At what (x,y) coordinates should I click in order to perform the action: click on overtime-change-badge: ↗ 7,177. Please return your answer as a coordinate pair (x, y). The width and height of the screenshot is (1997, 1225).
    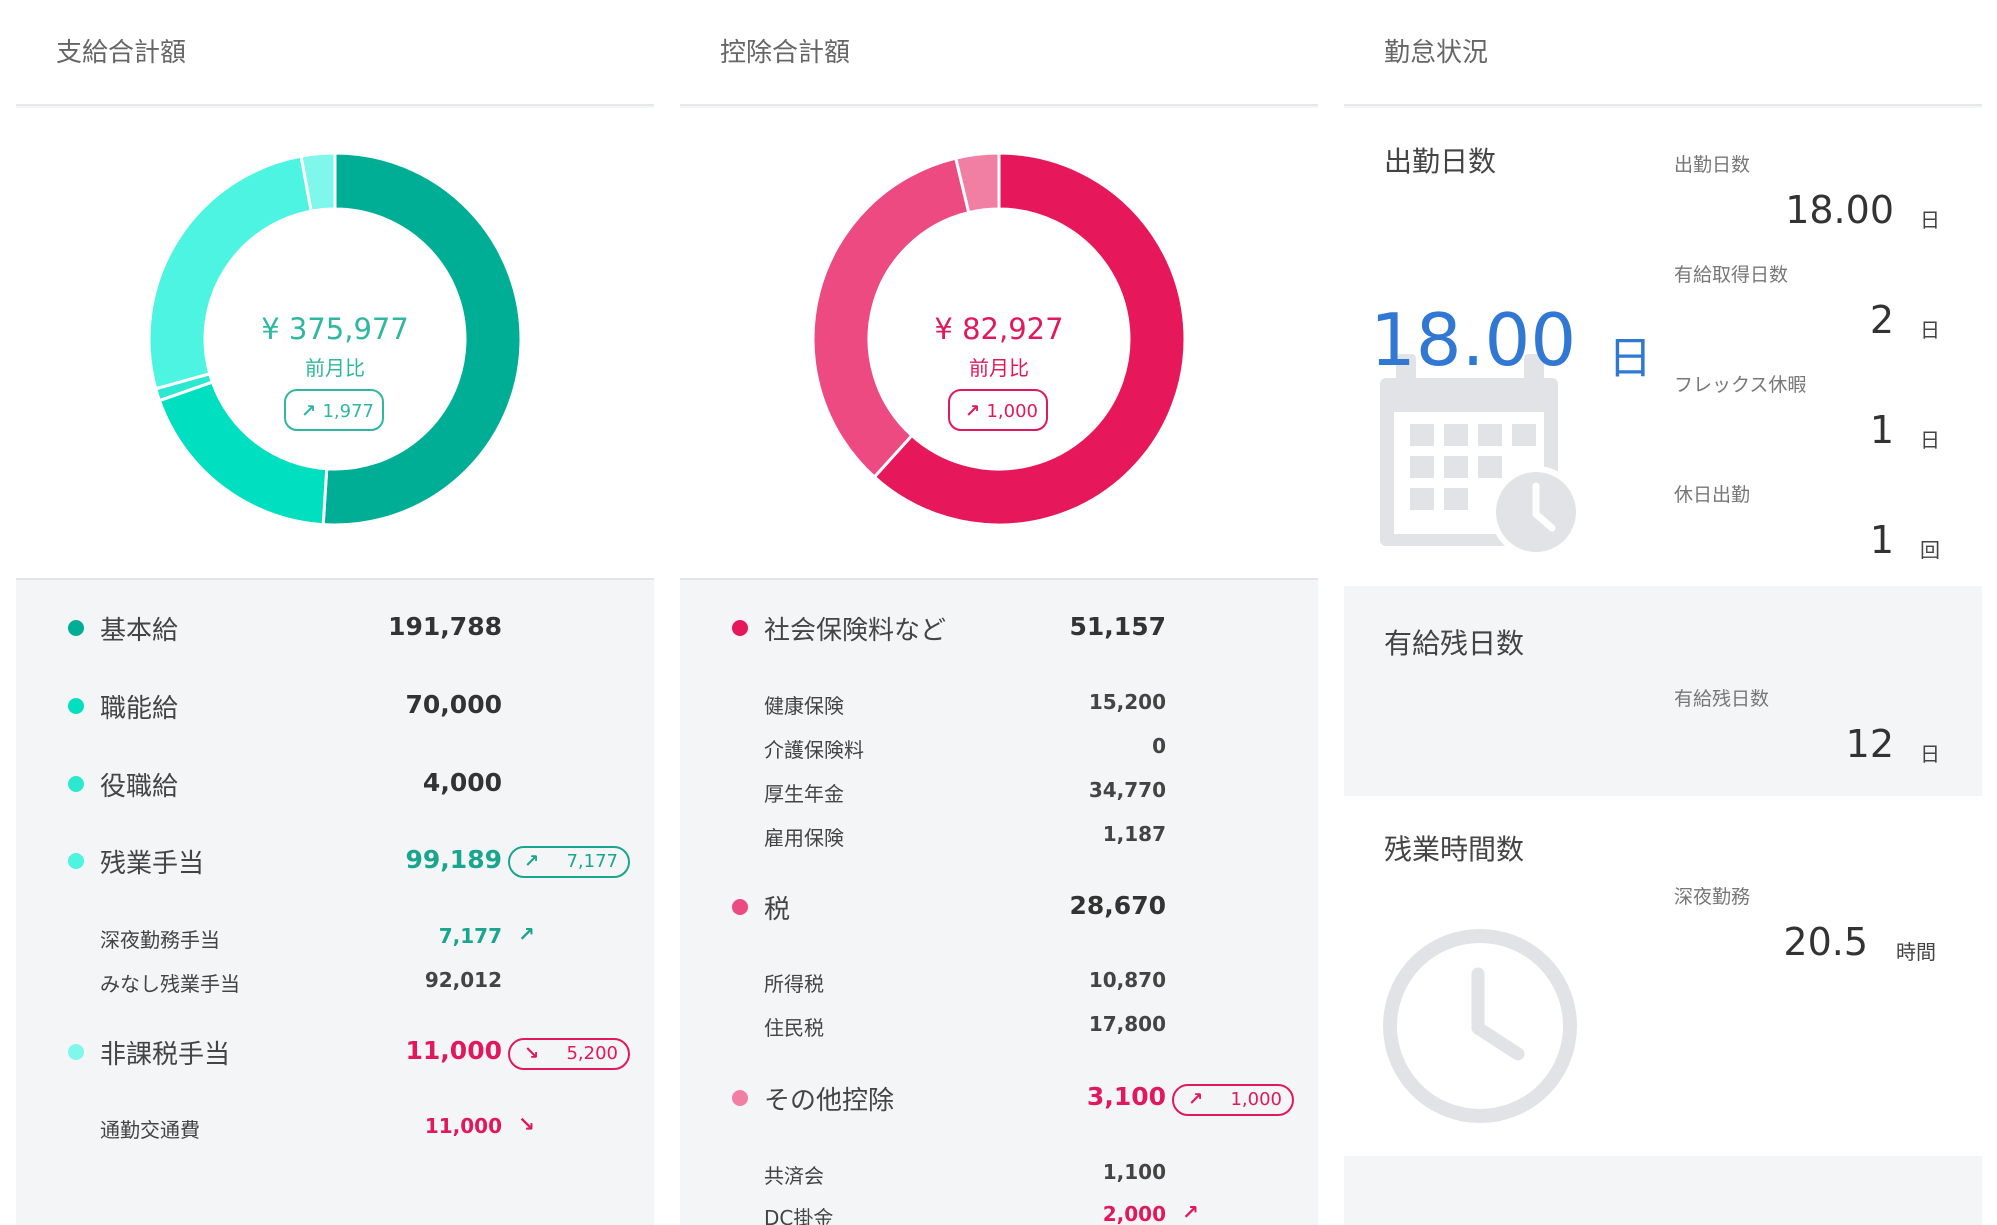
    Looking at the image, I should click on (569, 862).